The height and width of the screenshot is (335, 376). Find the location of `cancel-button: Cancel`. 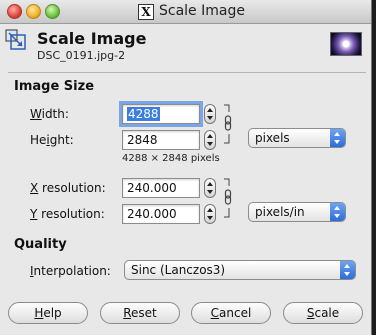

cancel-button: Cancel is located at coordinates (231, 313).